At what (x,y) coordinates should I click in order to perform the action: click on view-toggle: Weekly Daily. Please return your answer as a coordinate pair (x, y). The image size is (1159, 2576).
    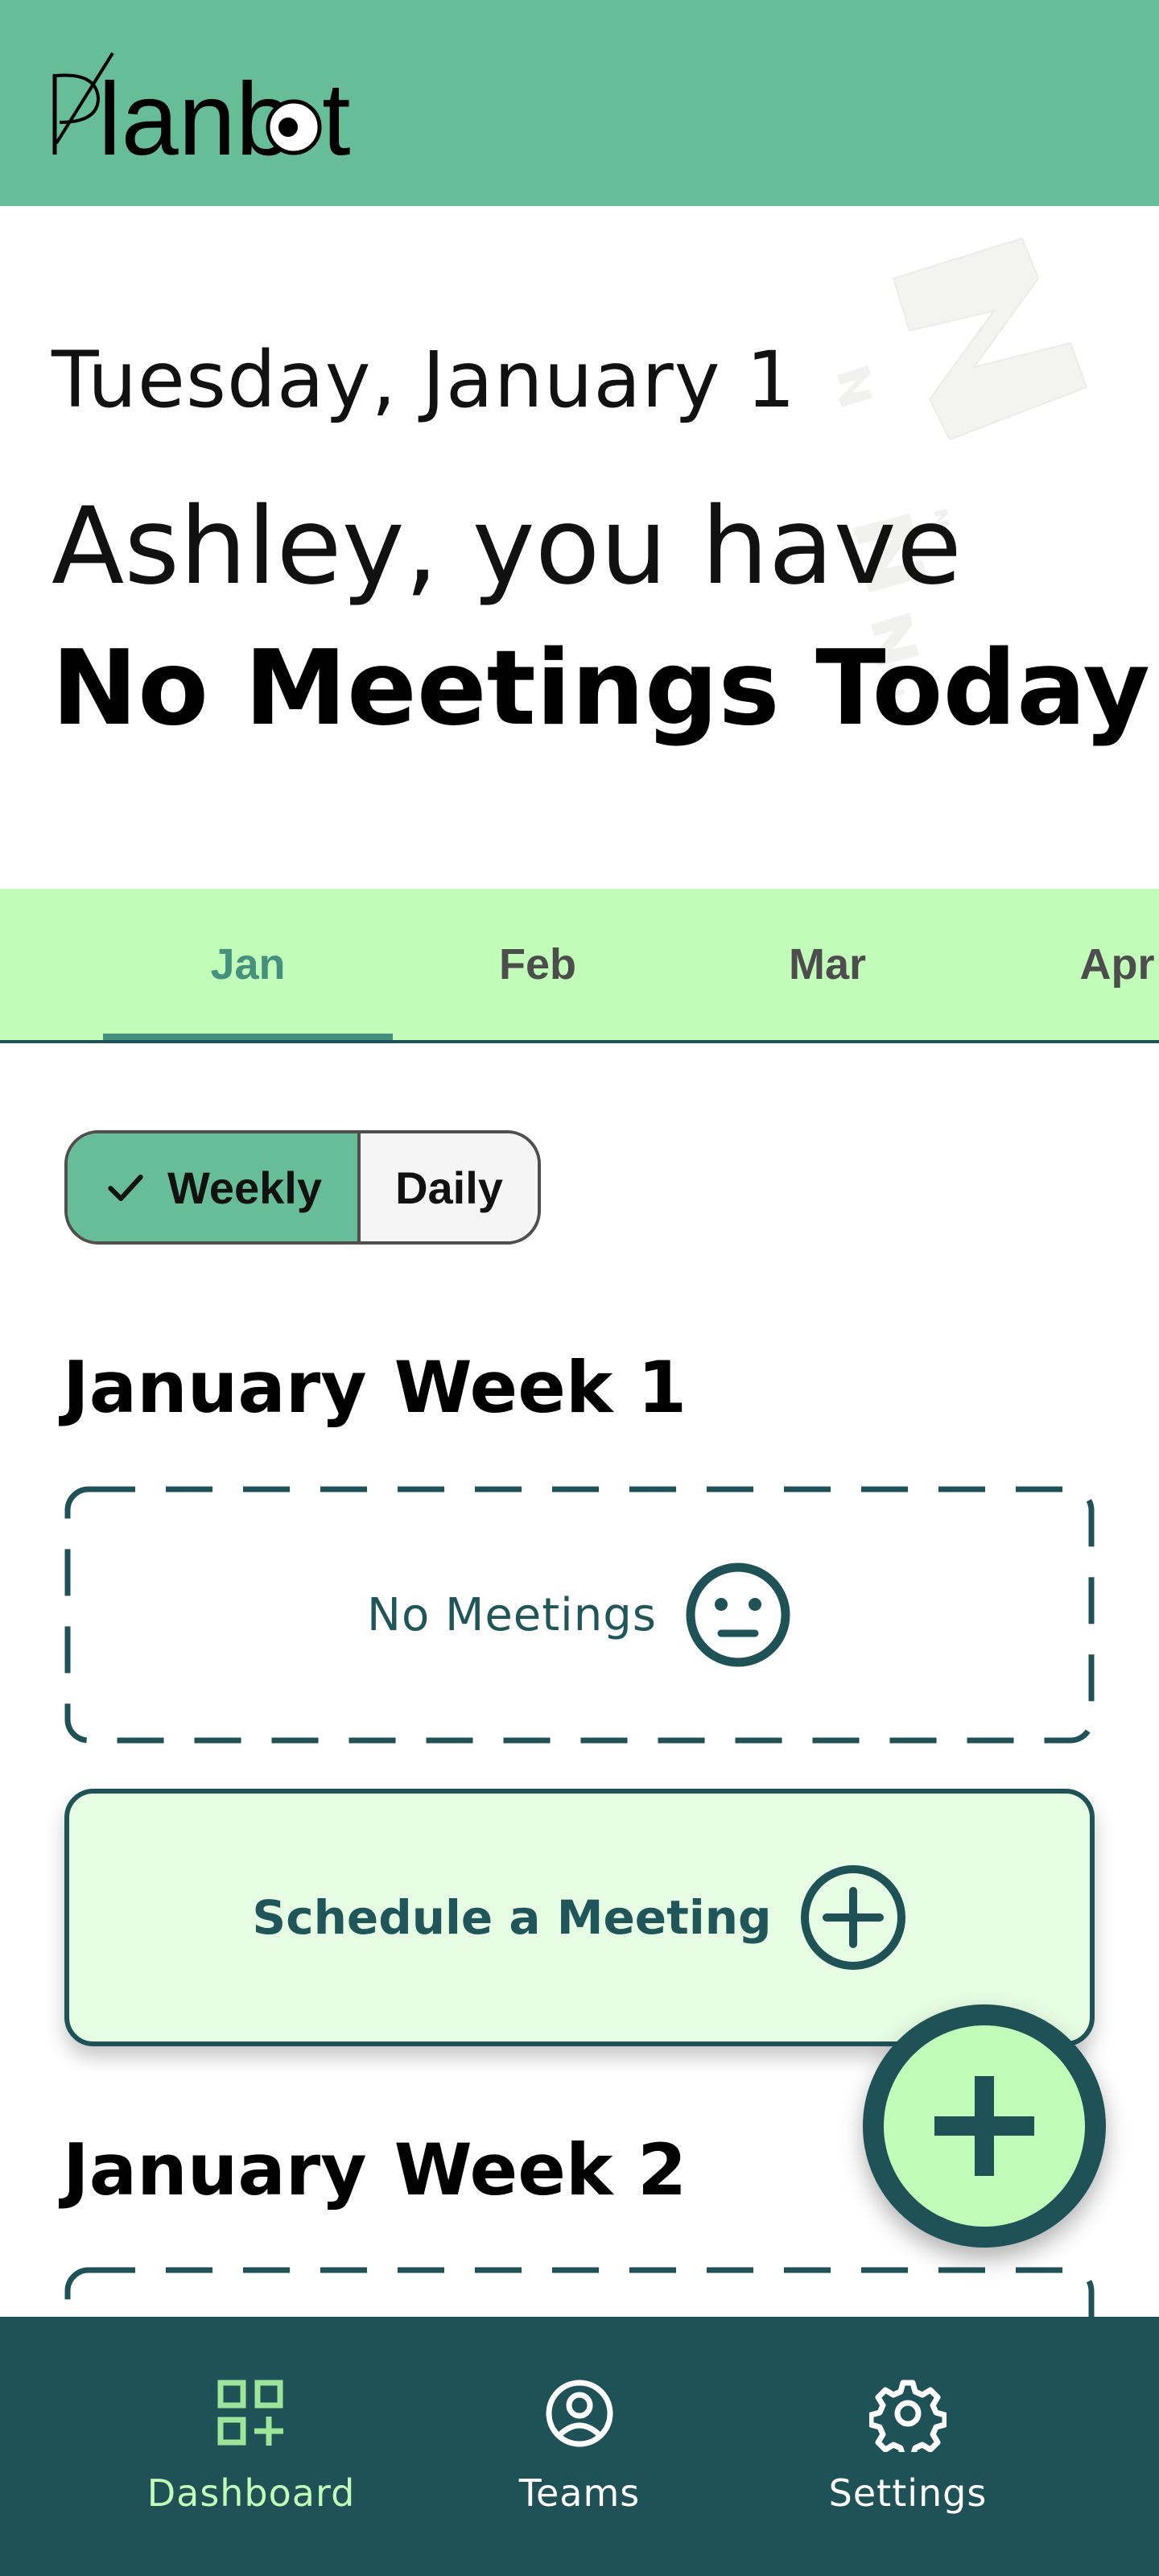
    Looking at the image, I should click on (302, 1187).